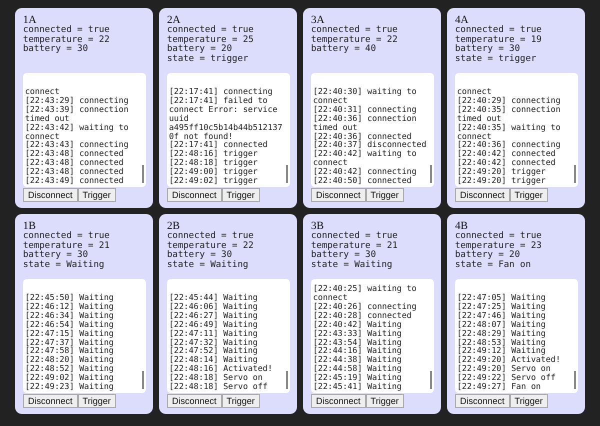  I want to click on log-entry: [22:49:12] Waiting, so click(502, 351).